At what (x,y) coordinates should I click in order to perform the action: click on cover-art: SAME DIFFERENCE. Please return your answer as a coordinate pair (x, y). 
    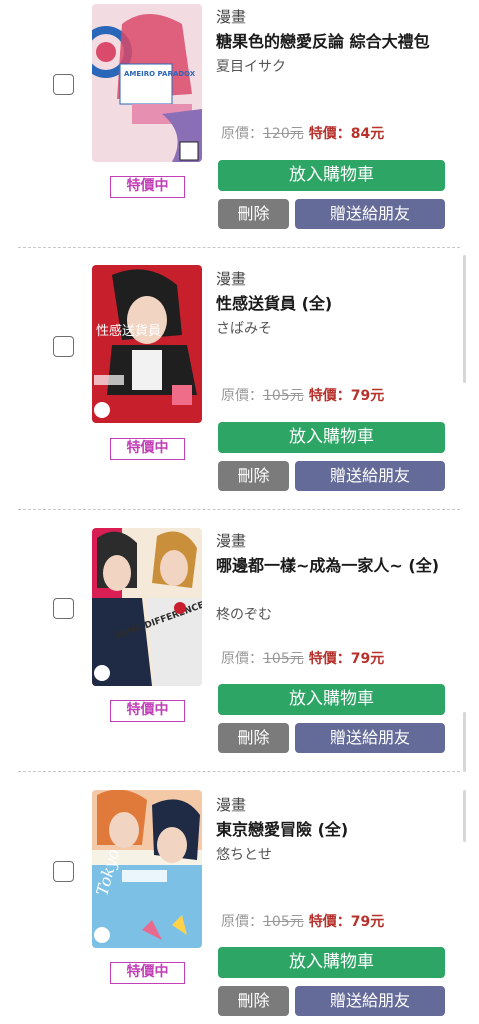
    Looking at the image, I should click on (147, 607).